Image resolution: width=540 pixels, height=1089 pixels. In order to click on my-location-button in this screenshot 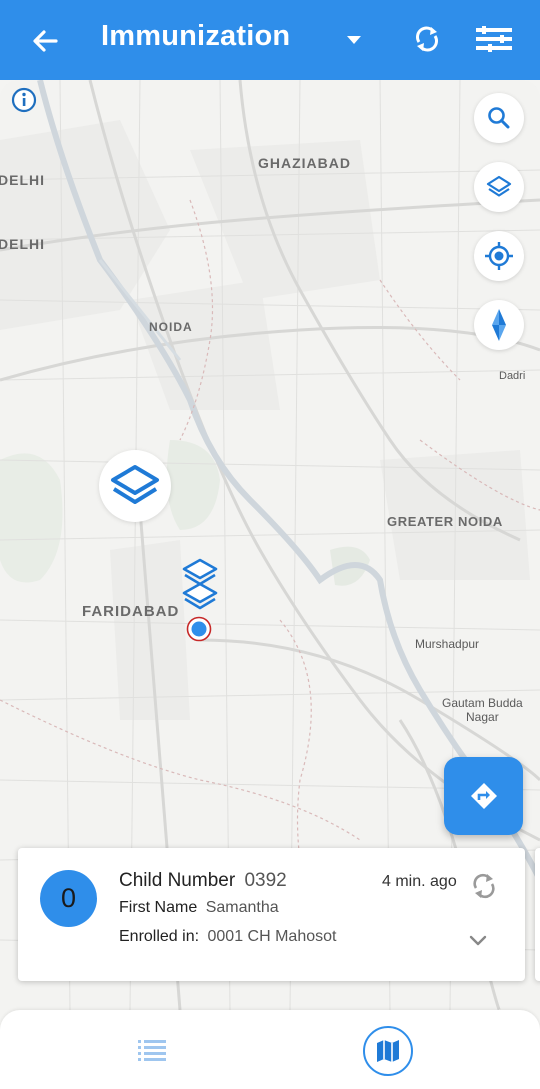, I will do `click(499, 256)`.